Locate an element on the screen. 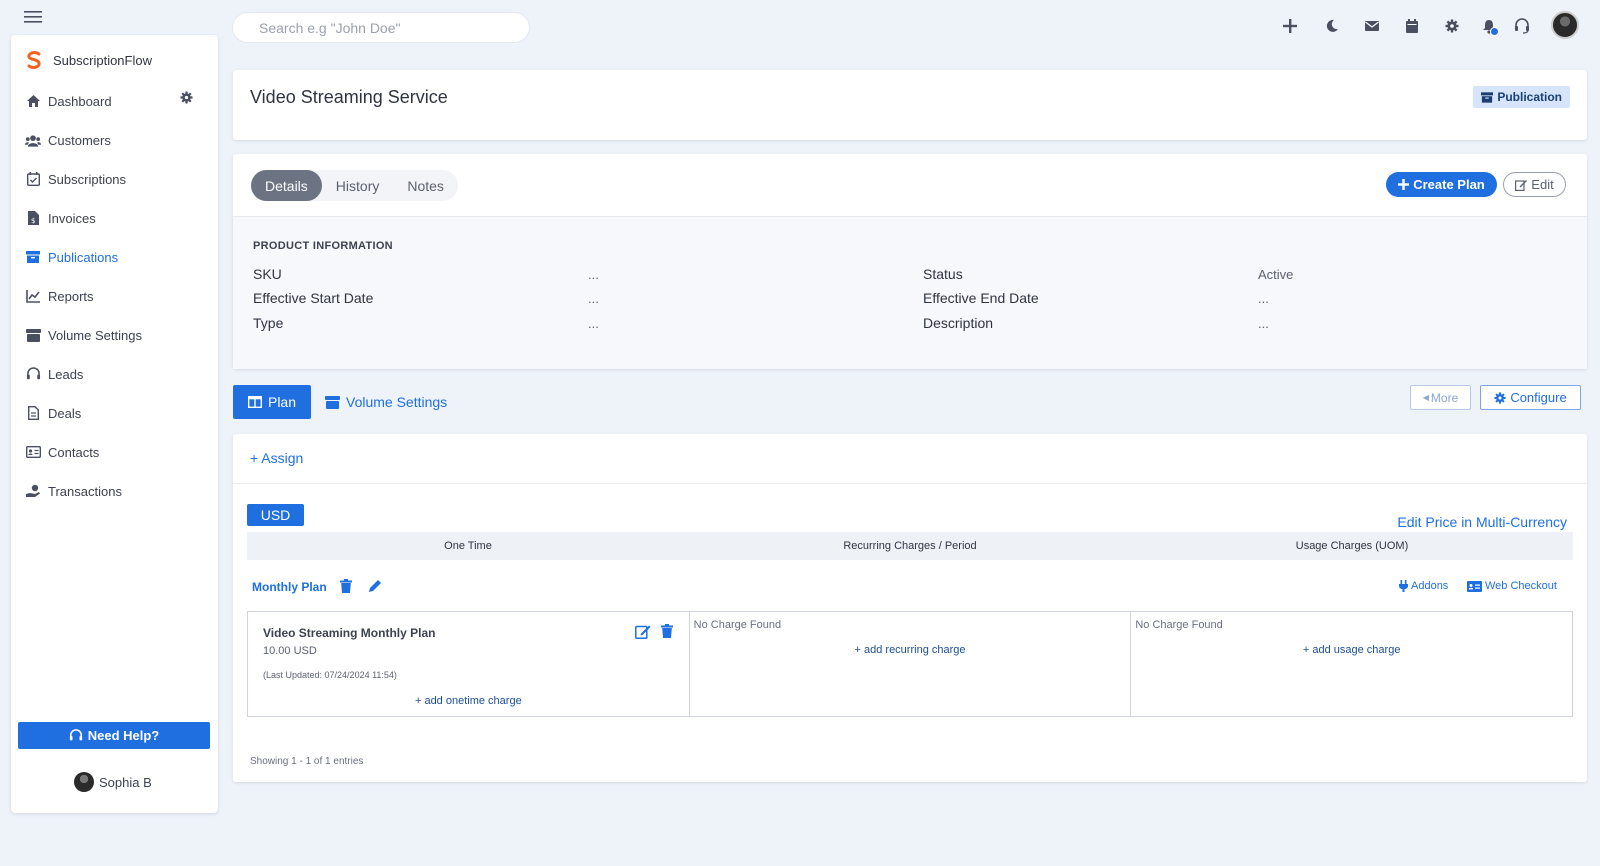 This screenshot has height=866, width=1600. caret-left-icon: ◀ is located at coordinates (1425, 397).